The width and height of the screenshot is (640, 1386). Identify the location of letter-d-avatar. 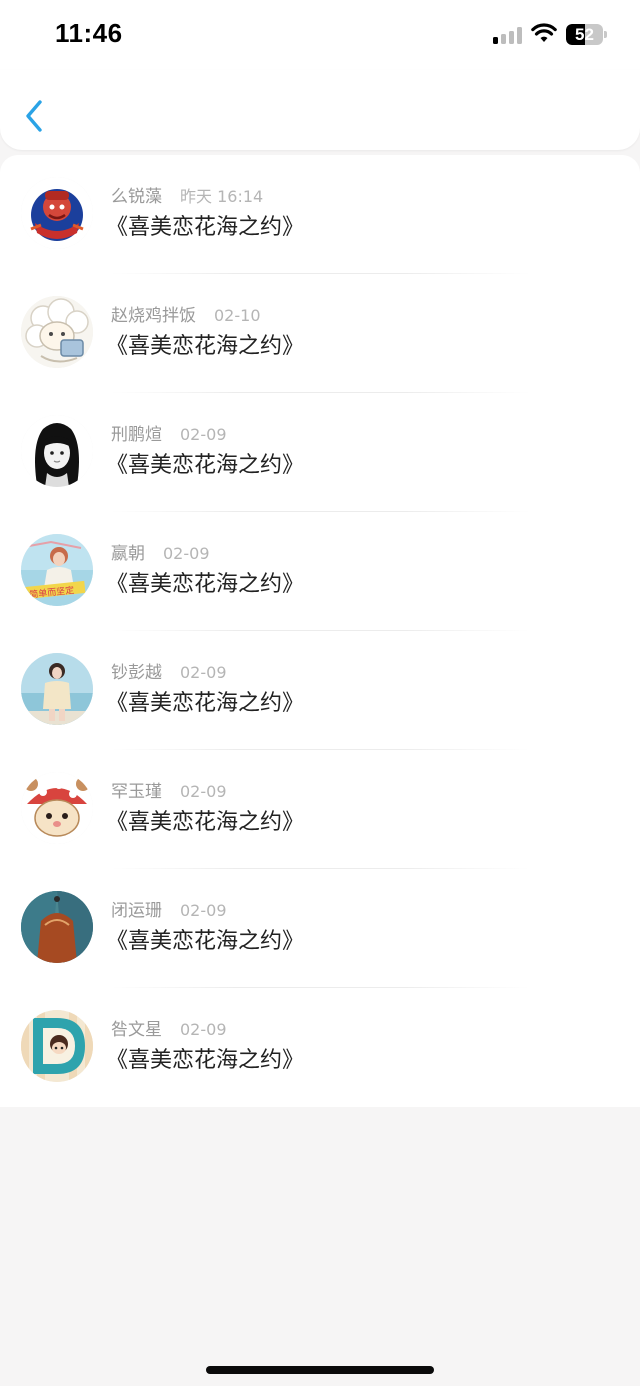
(57, 1046).